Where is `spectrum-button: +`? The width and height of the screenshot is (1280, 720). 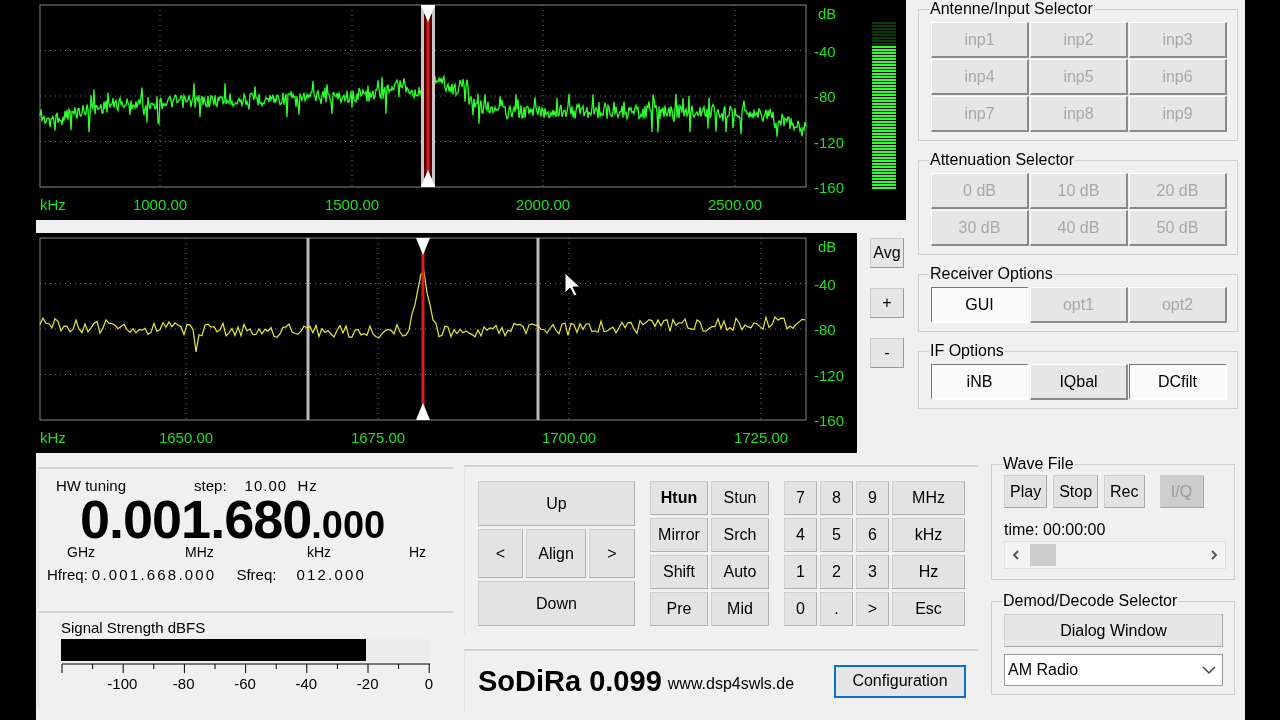 spectrum-button: + is located at coordinates (887, 303).